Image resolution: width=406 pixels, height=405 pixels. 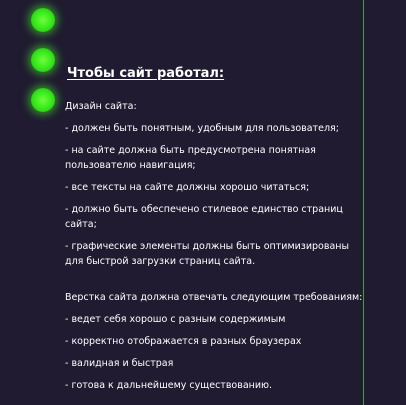 I want to click on layout-item: - ведет себя хорошо с разным содержимым, so click(x=175, y=319).